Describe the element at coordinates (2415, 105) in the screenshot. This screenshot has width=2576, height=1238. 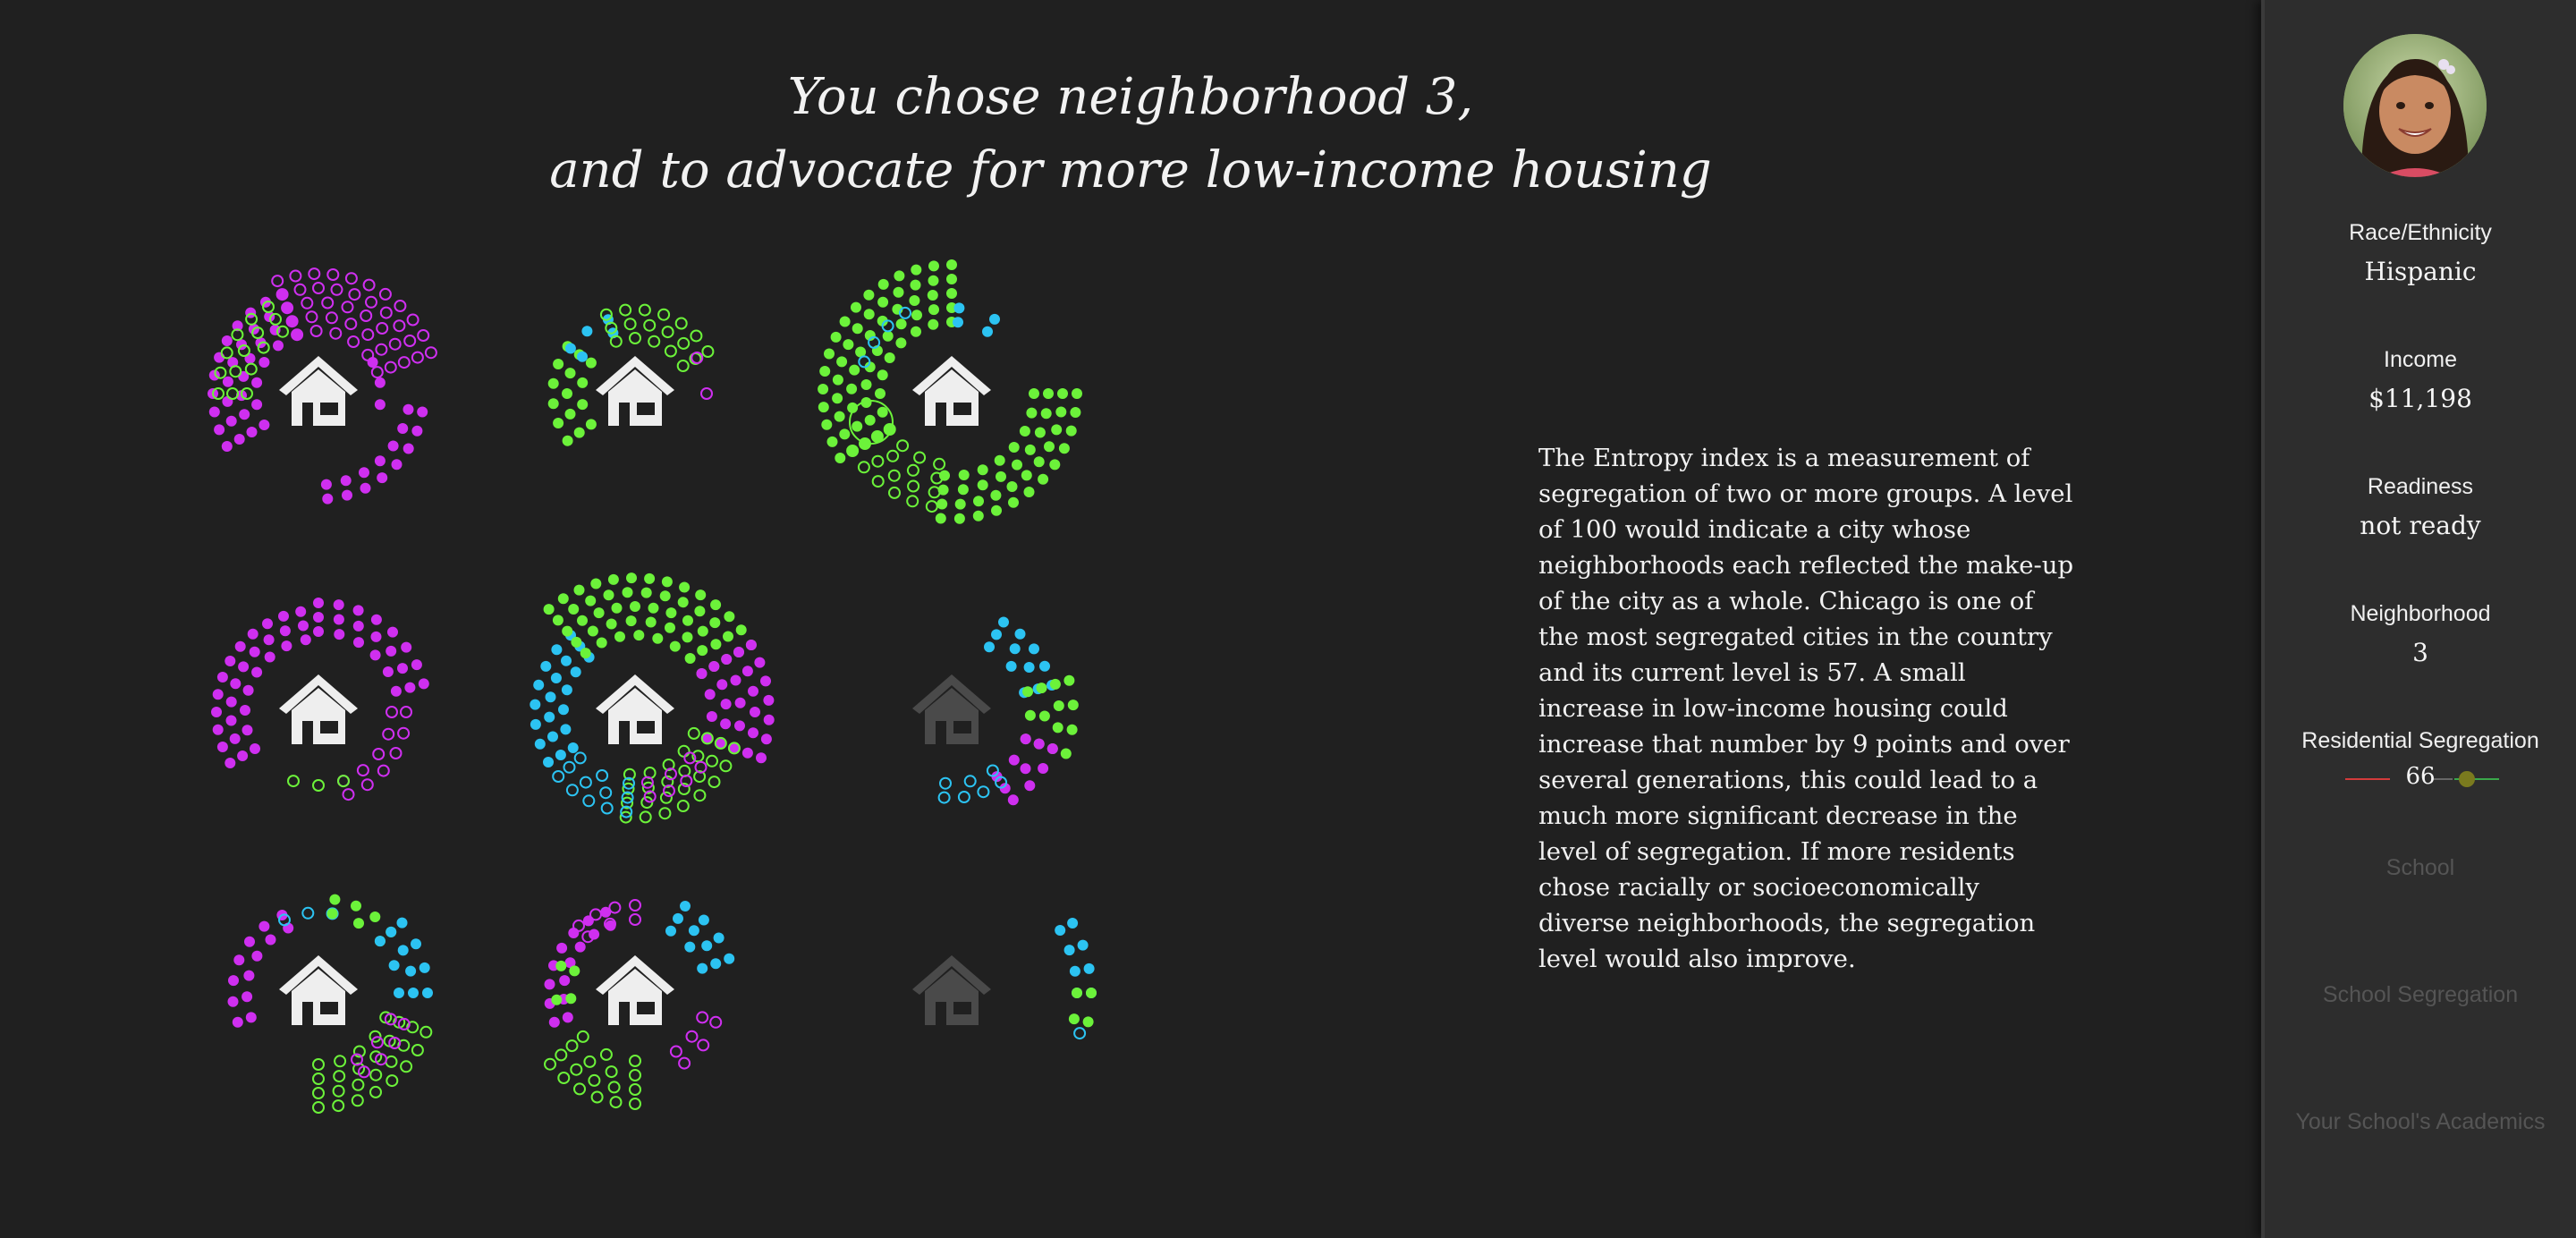
I see `avatar-photo-icon` at that location.